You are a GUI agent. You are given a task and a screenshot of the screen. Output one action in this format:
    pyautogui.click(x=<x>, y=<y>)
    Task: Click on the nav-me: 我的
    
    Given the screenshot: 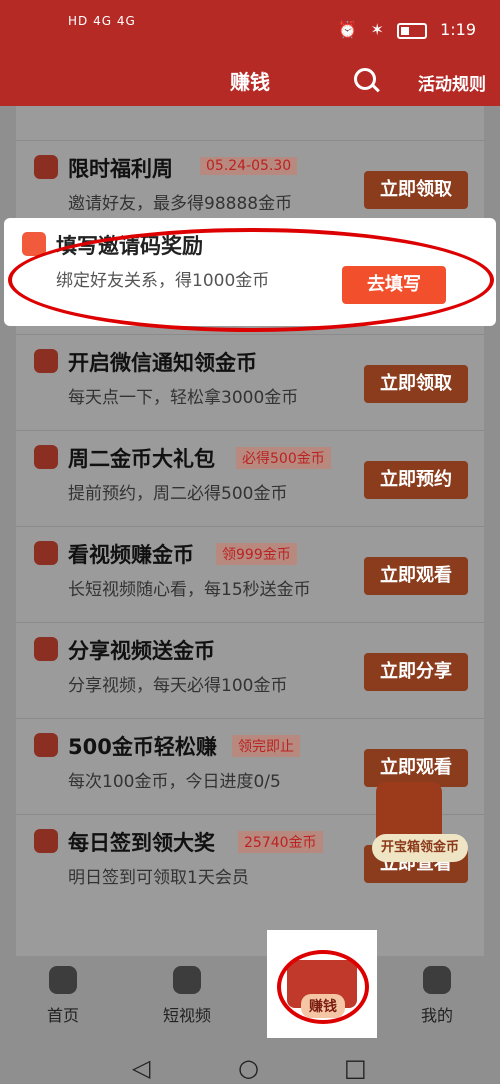 What is the action you would take?
    pyautogui.click(x=437, y=996)
    